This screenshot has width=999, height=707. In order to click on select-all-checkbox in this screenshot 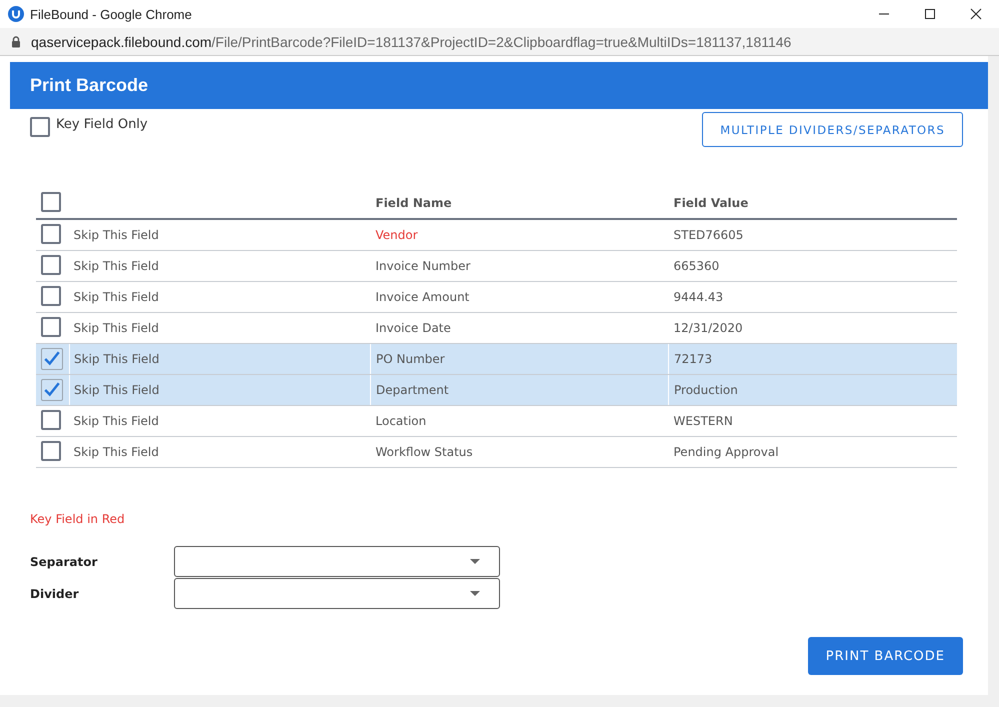, I will do `click(51, 202)`.